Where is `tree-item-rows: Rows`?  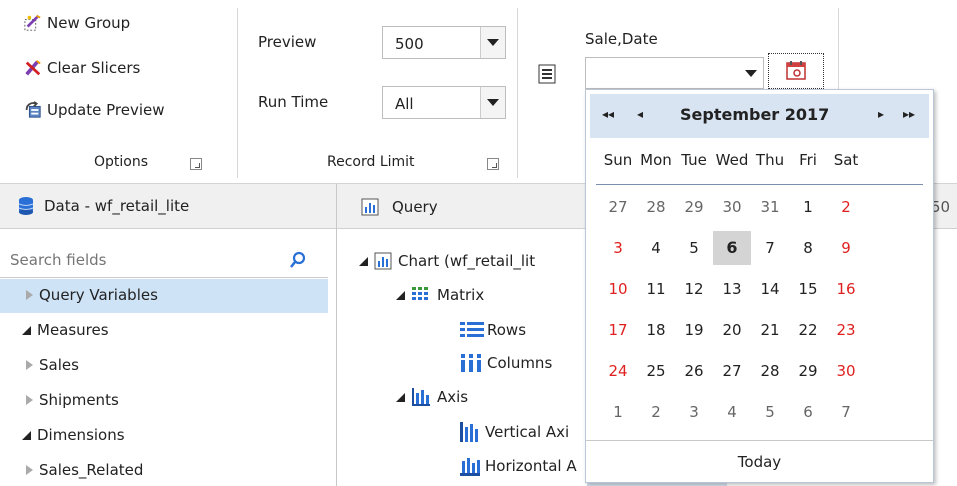
tree-item-rows: Rows is located at coordinates (492, 330).